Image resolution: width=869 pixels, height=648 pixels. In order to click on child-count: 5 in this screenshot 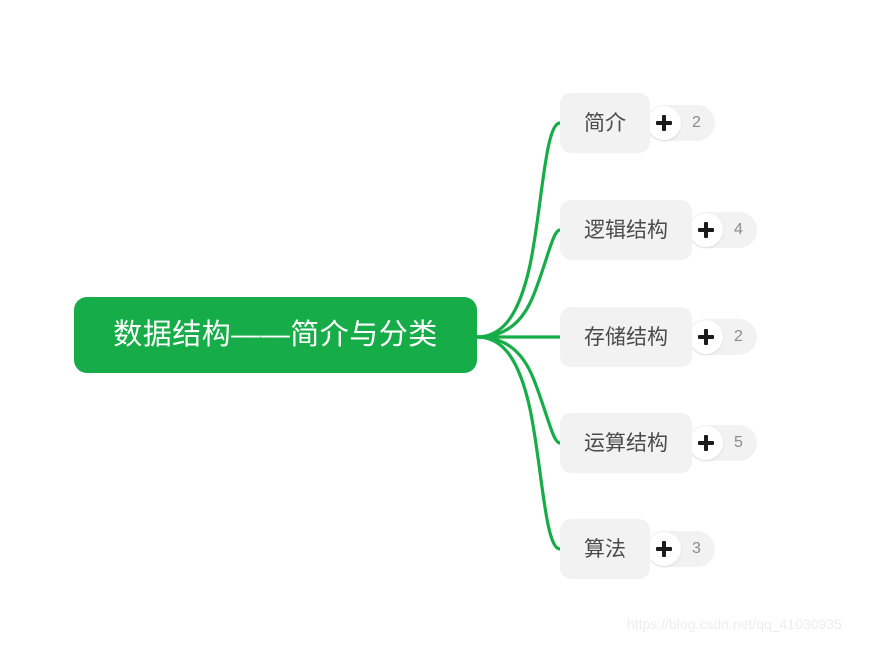, I will do `click(738, 442)`.